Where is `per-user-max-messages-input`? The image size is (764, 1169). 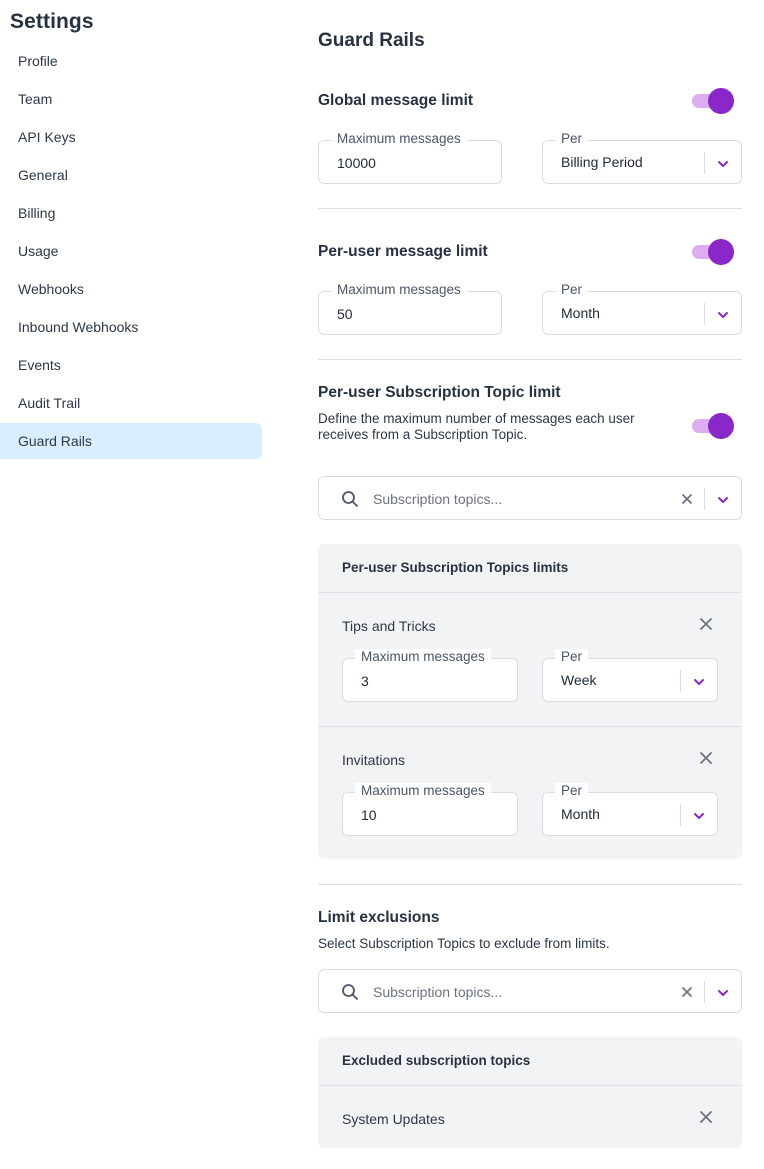
per-user-max-messages-input is located at coordinates (414, 314).